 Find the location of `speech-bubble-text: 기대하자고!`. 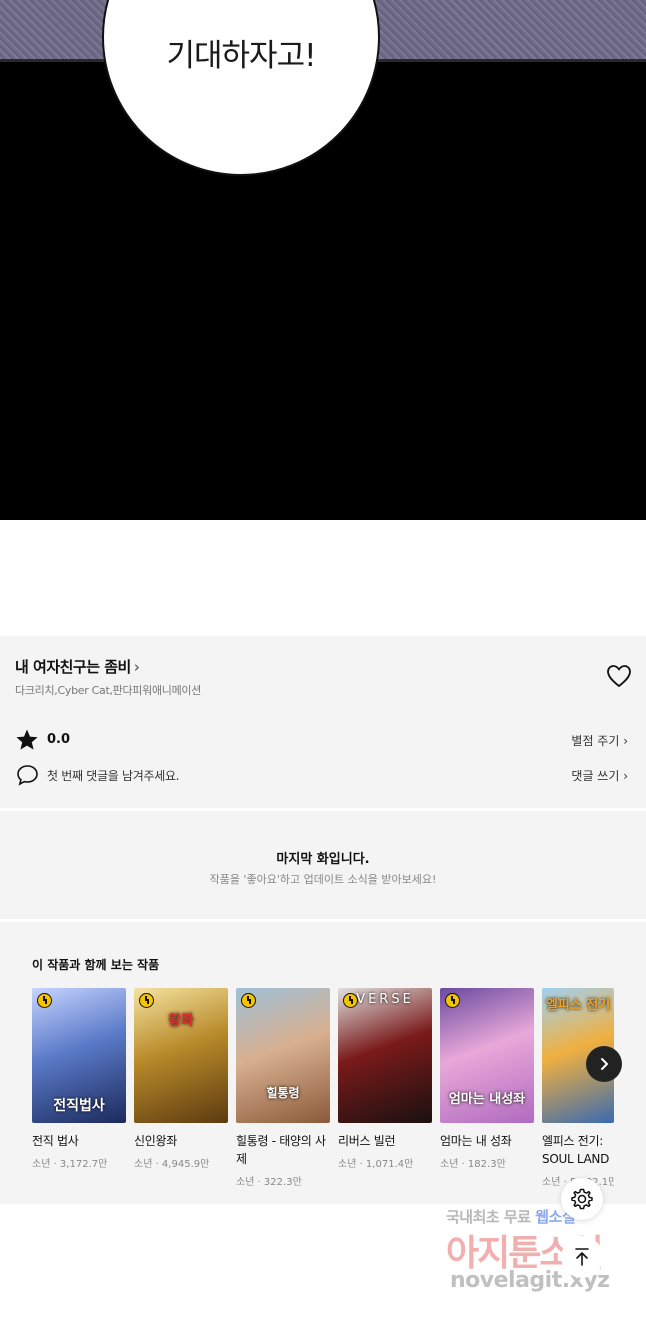

speech-bubble-text: 기대하자고! is located at coordinates (241, 56).